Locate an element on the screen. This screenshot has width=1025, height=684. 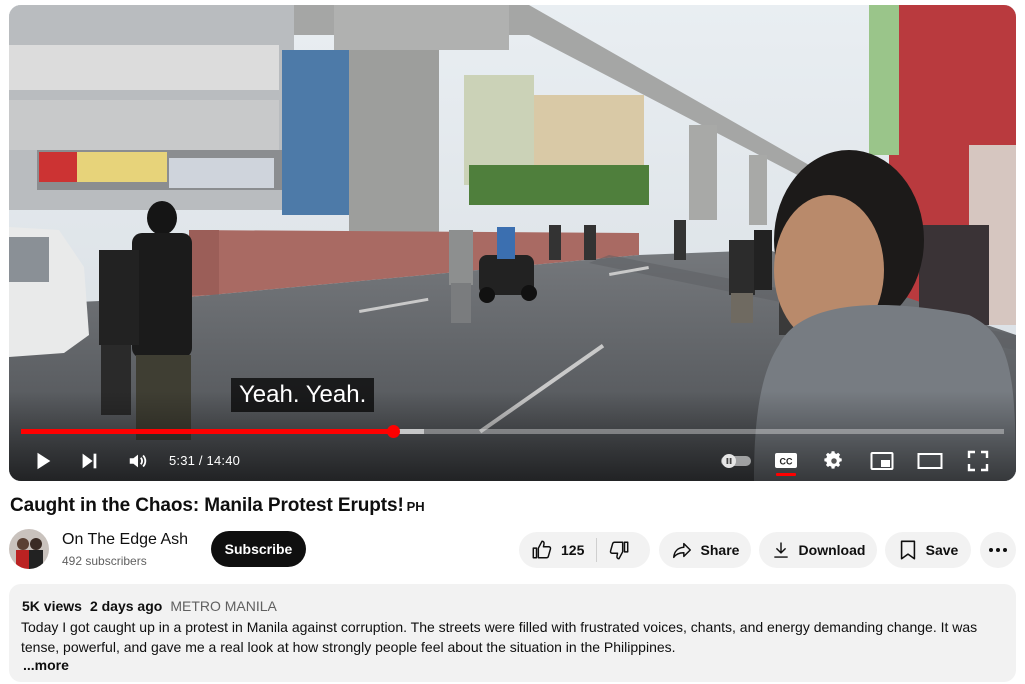
more-horizontal-icon is located at coordinates (998, 550).